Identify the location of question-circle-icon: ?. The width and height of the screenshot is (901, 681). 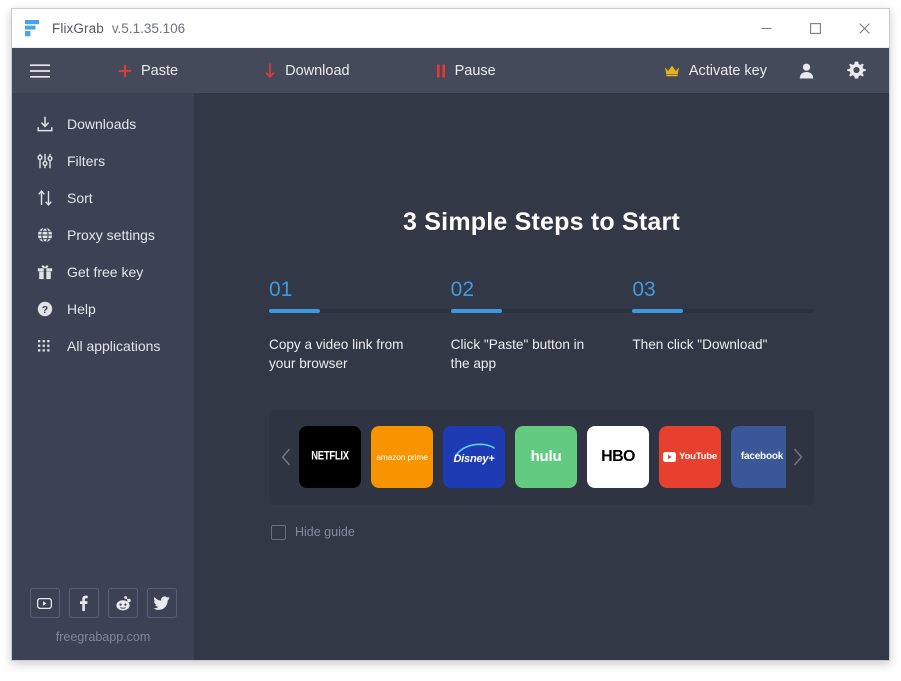
(44, 309).